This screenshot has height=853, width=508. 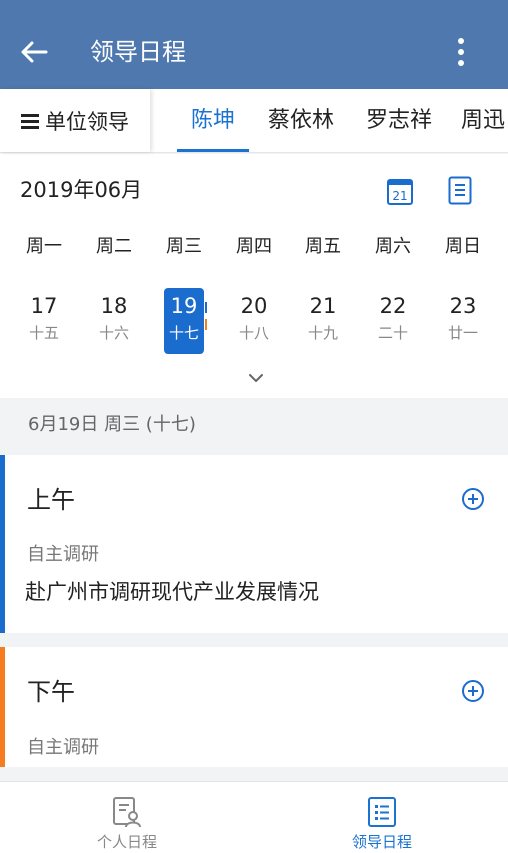 I want to click on tab-leader-3: 罗志祥, so click(x=399, y=120).